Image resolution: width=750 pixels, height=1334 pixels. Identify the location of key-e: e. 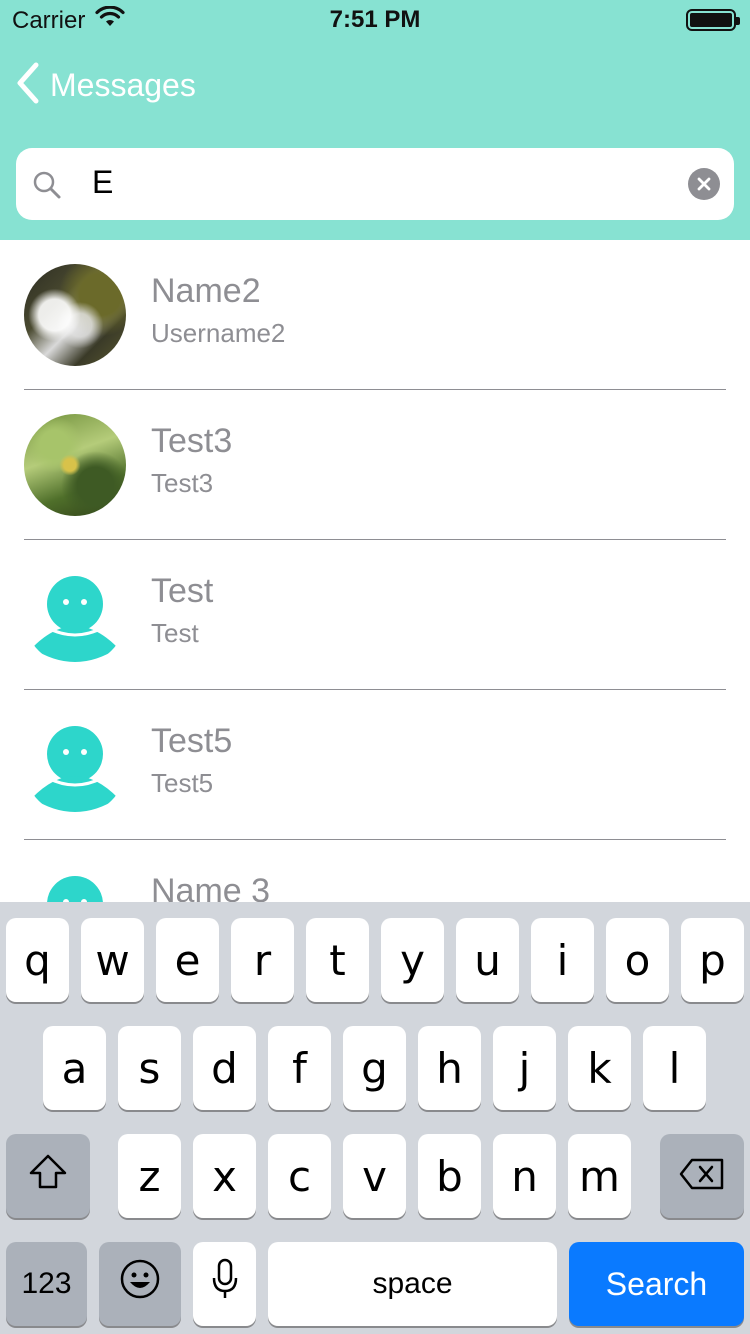
(187, 960).